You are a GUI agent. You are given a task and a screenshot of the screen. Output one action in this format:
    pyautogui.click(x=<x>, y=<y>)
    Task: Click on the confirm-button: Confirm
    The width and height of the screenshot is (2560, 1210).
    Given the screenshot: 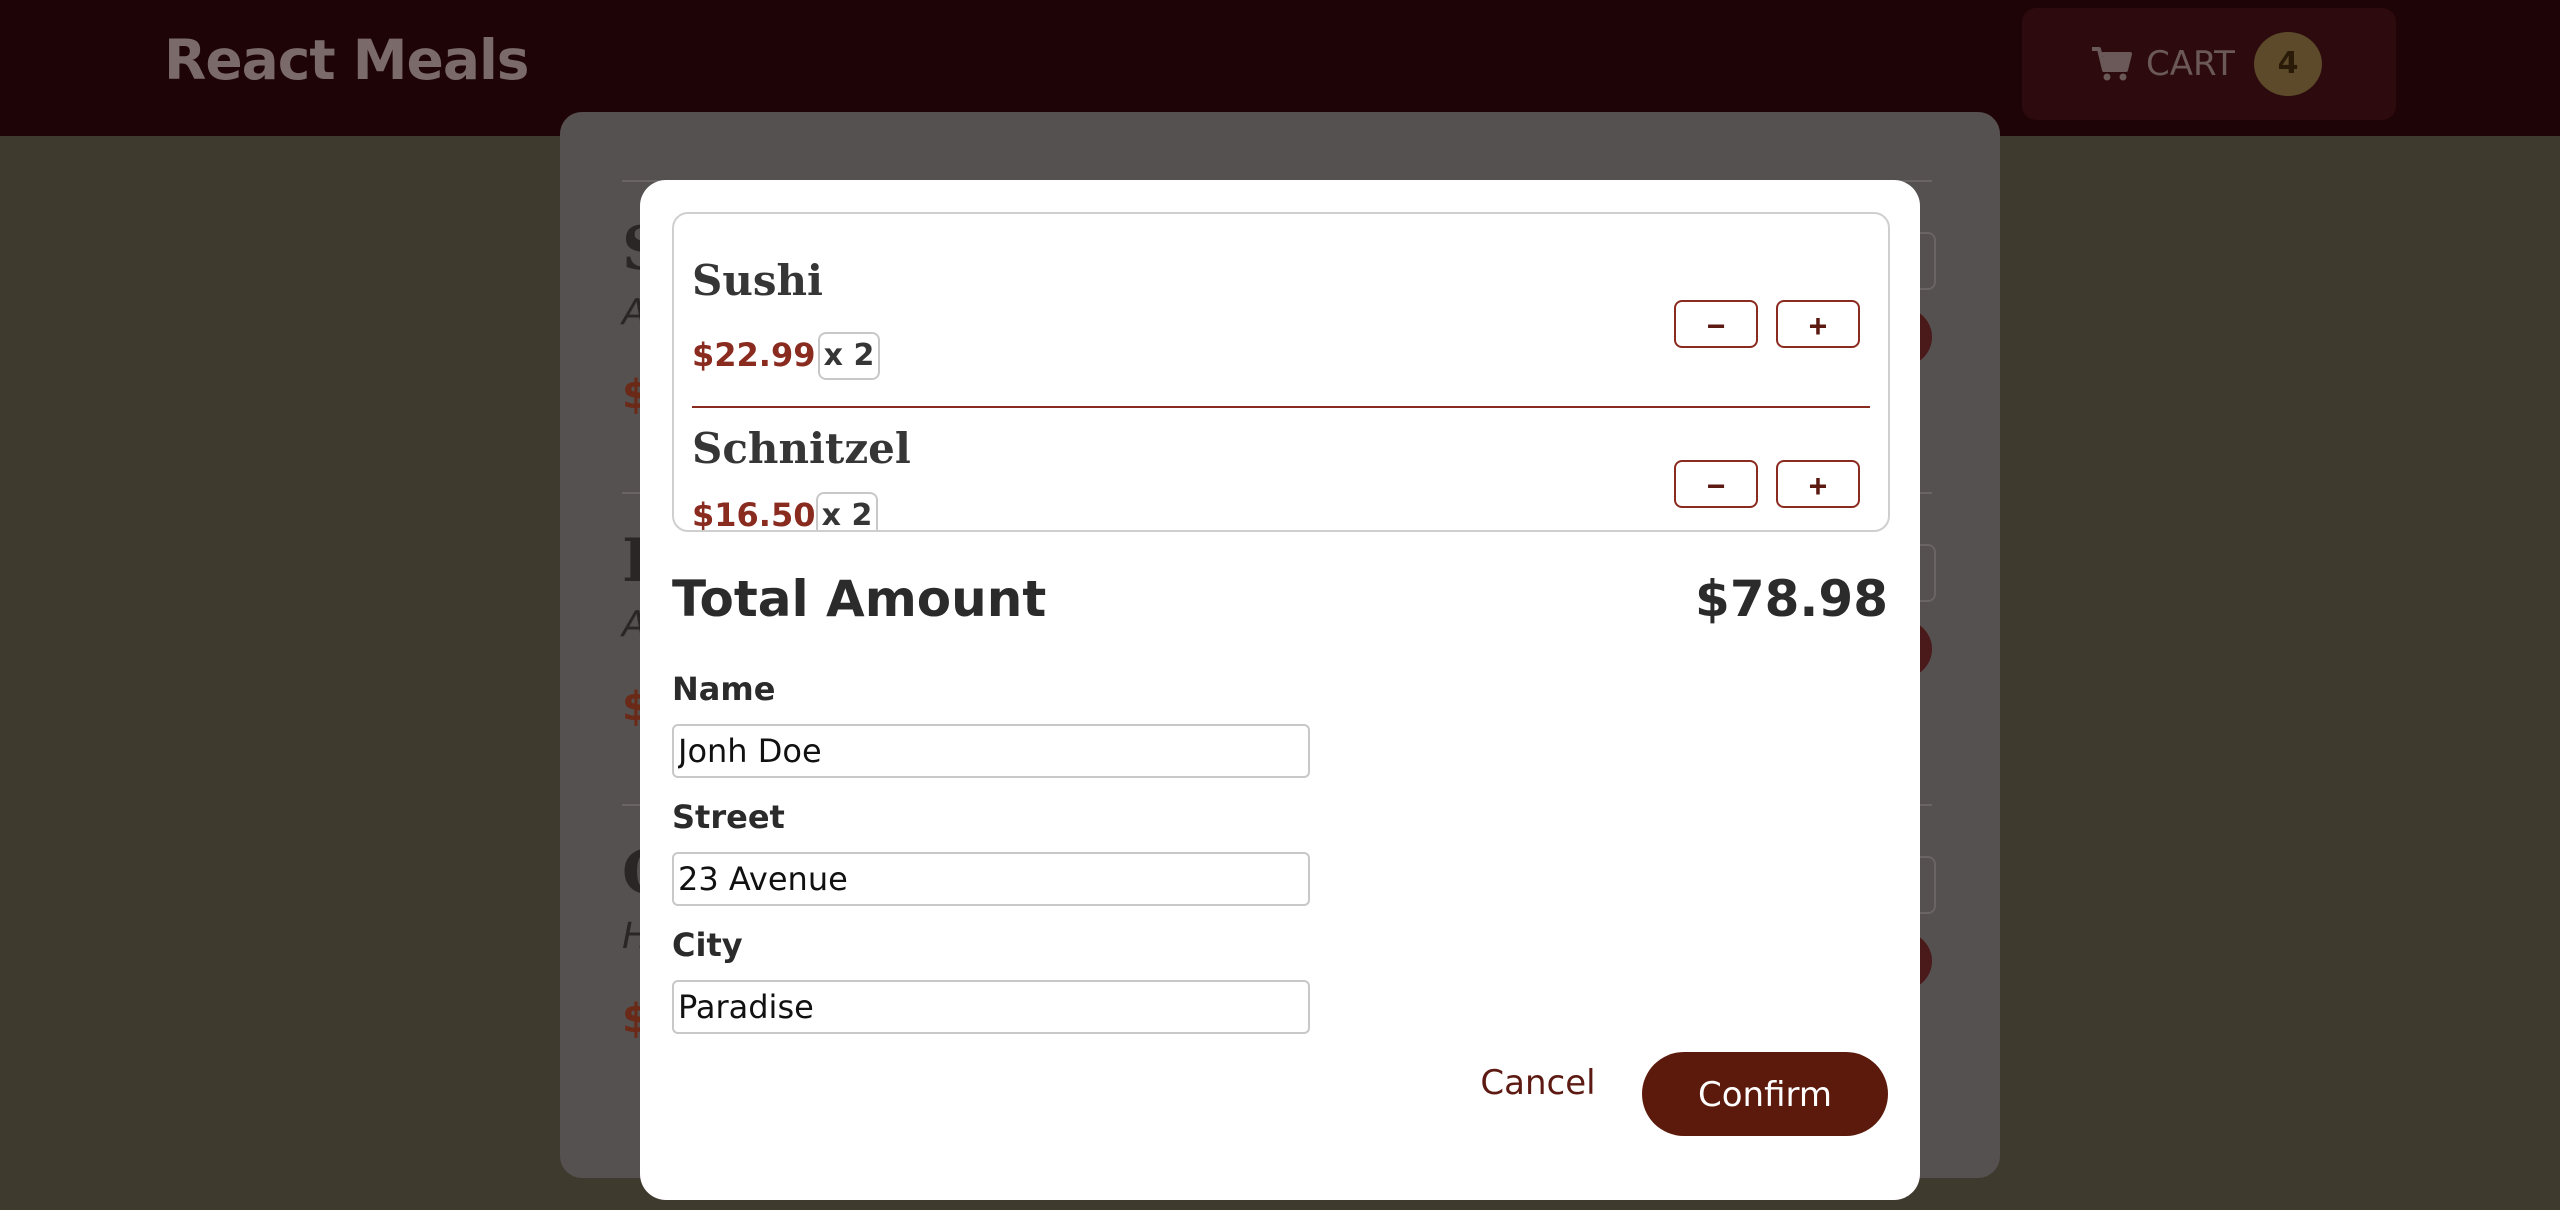 What is the action you would take?
    pyautogui.click(x=1765, y=1094)
    